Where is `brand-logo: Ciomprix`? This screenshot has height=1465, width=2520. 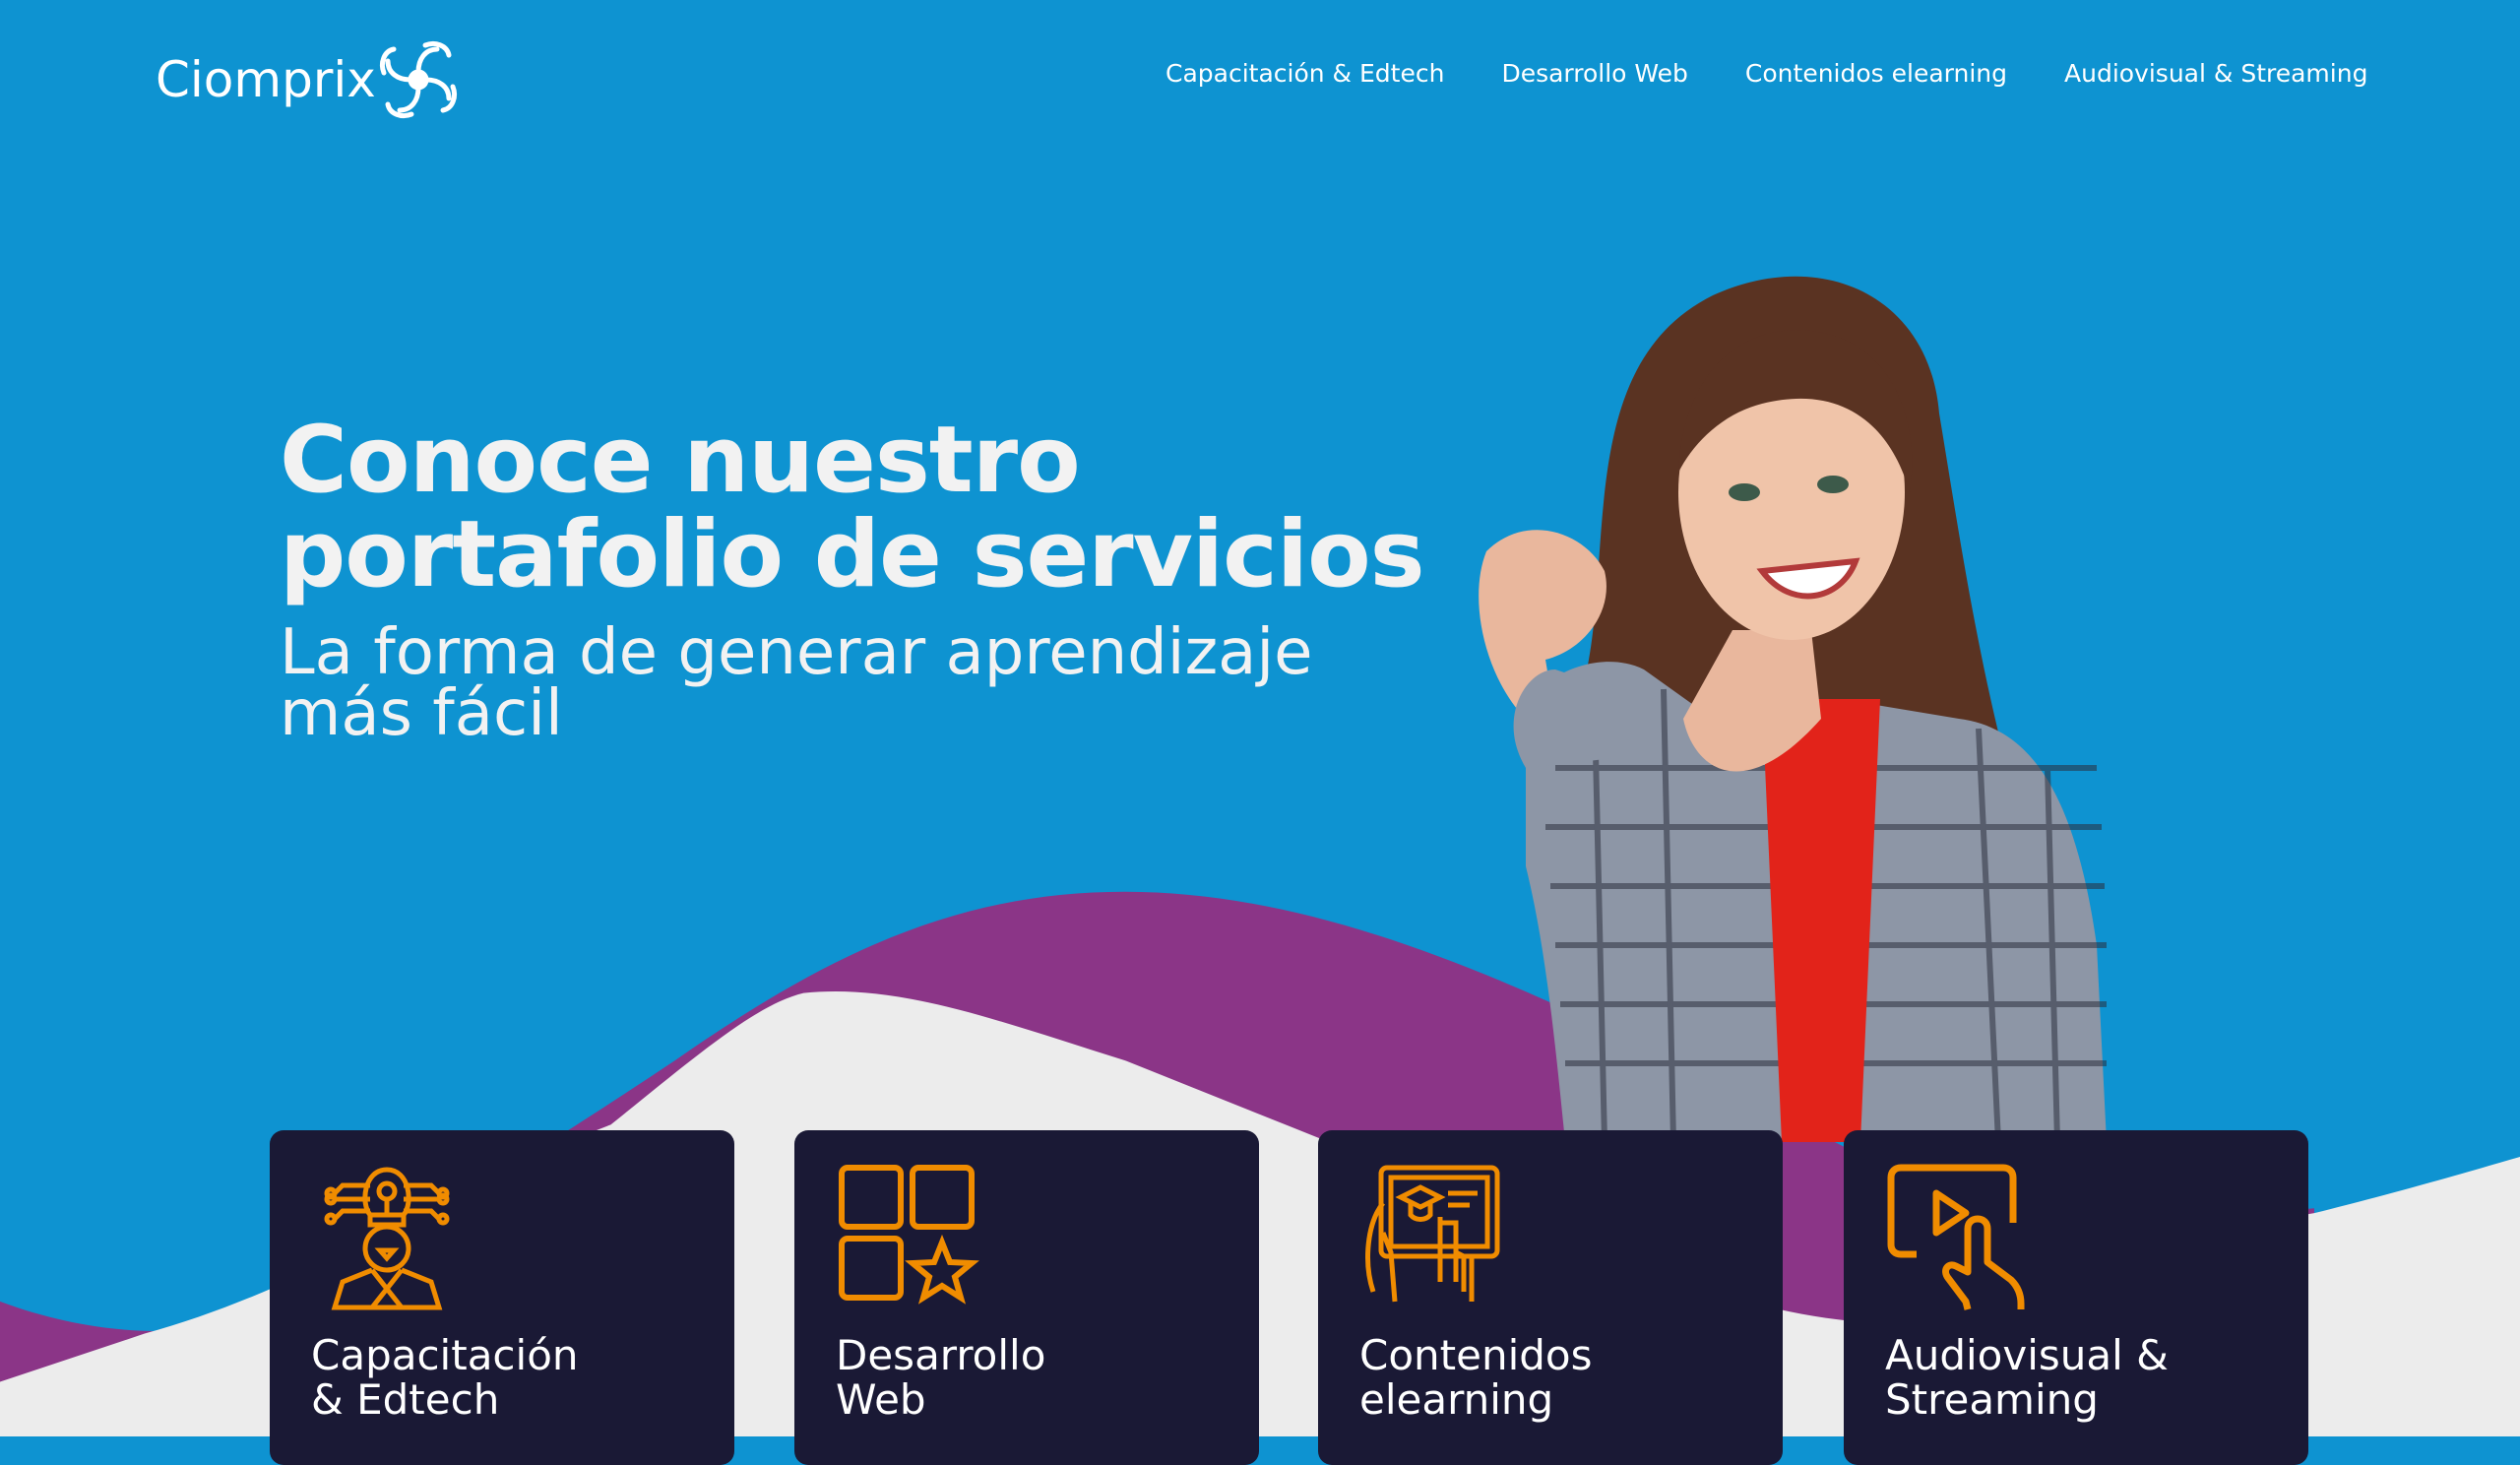 brand-logo: Ciomprix is located at coordinates (308, 79).